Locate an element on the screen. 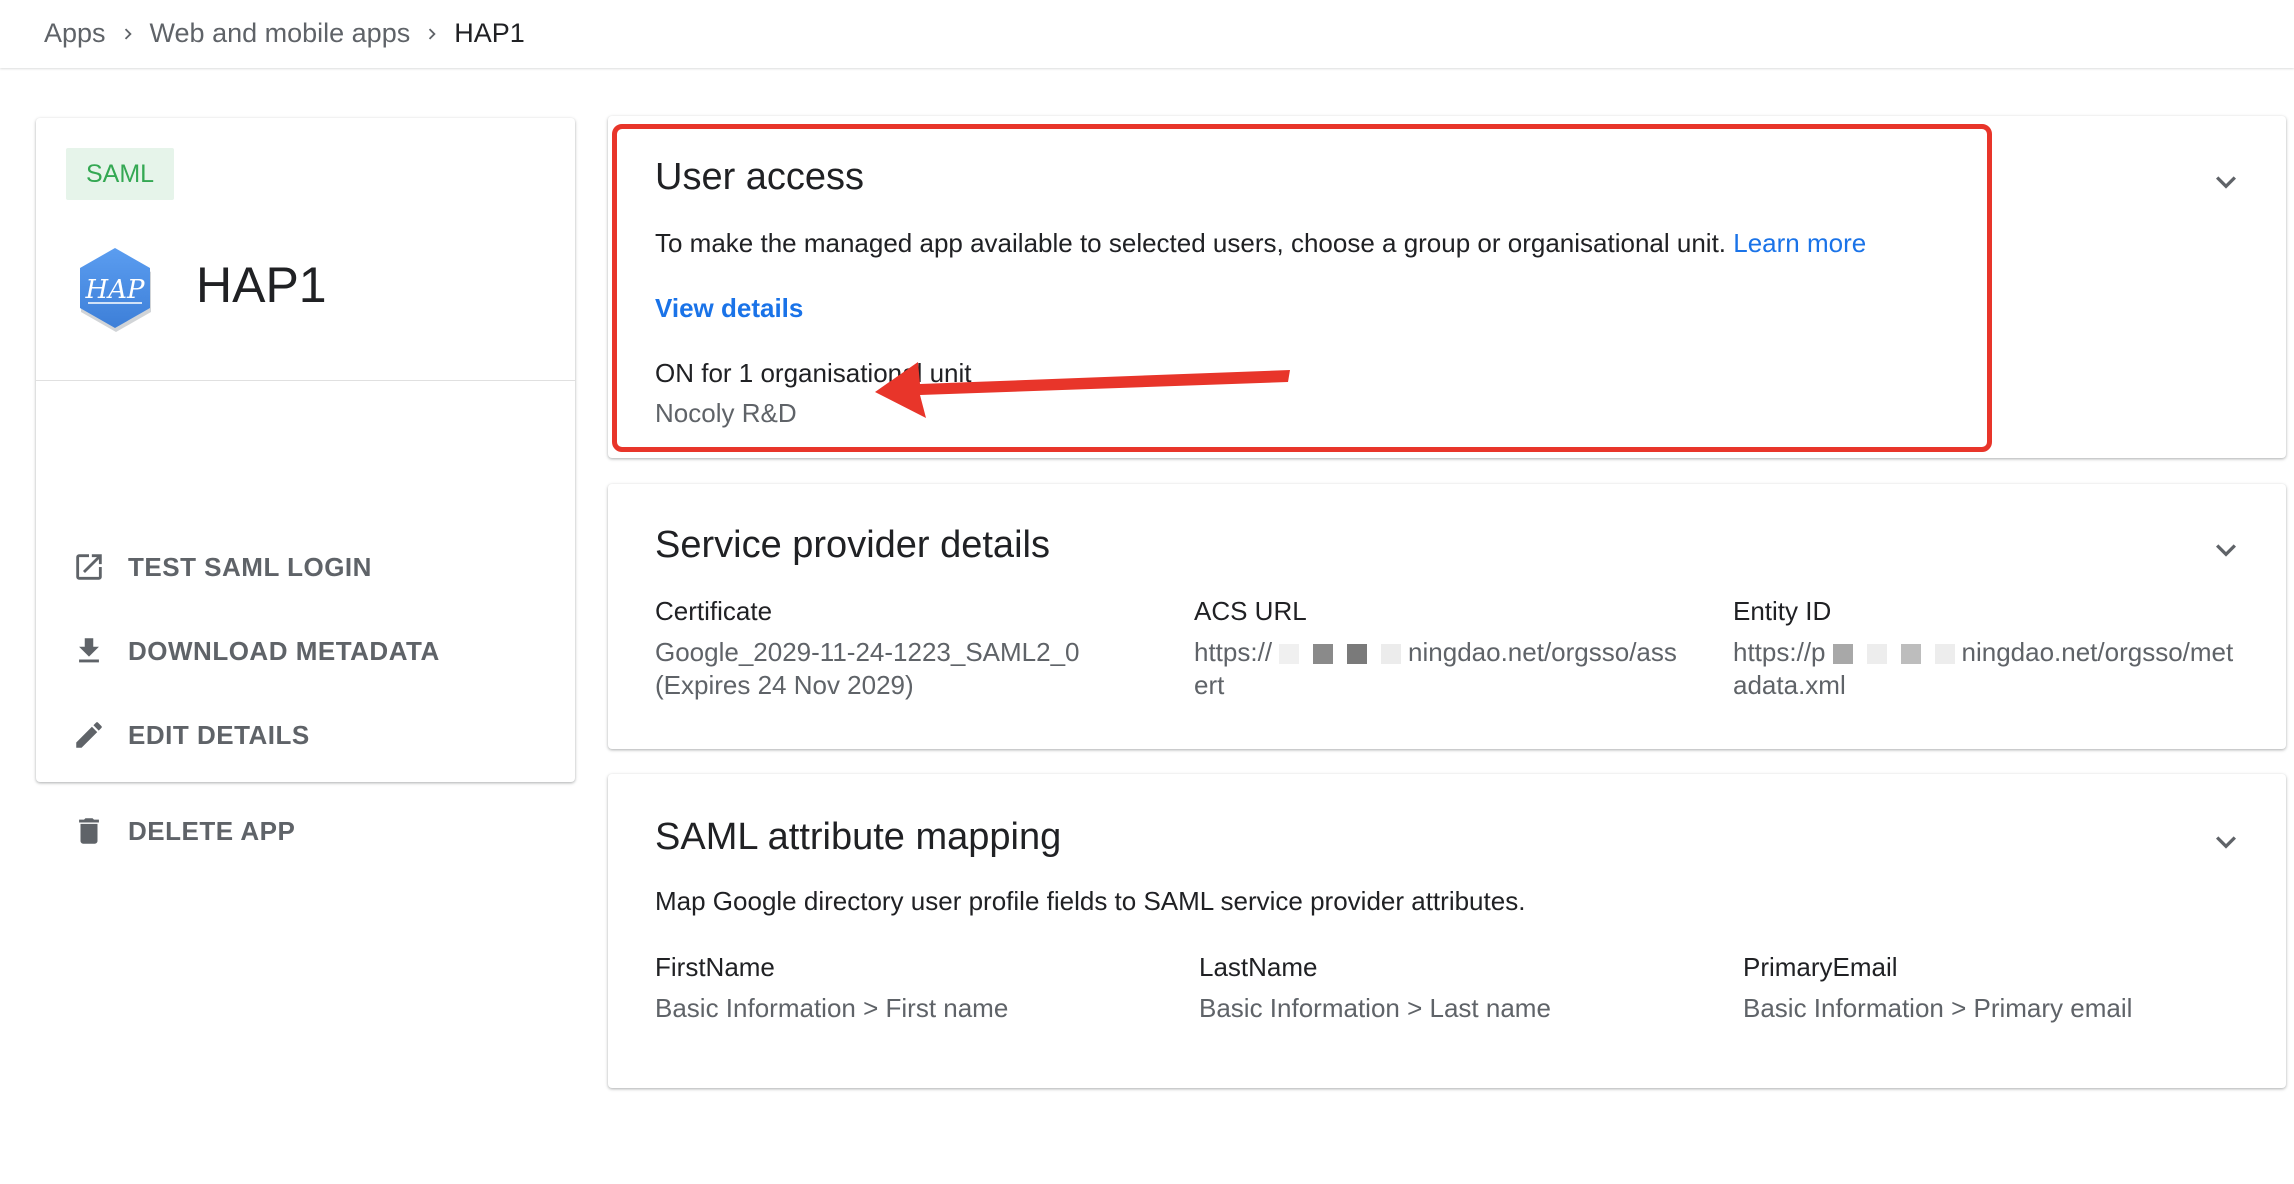 Image resolution: width=2294 pixels, height=1184 pixels. breadcrumb: Apps Web and mobile apps HAP1 is located at coordinates (284, 33).